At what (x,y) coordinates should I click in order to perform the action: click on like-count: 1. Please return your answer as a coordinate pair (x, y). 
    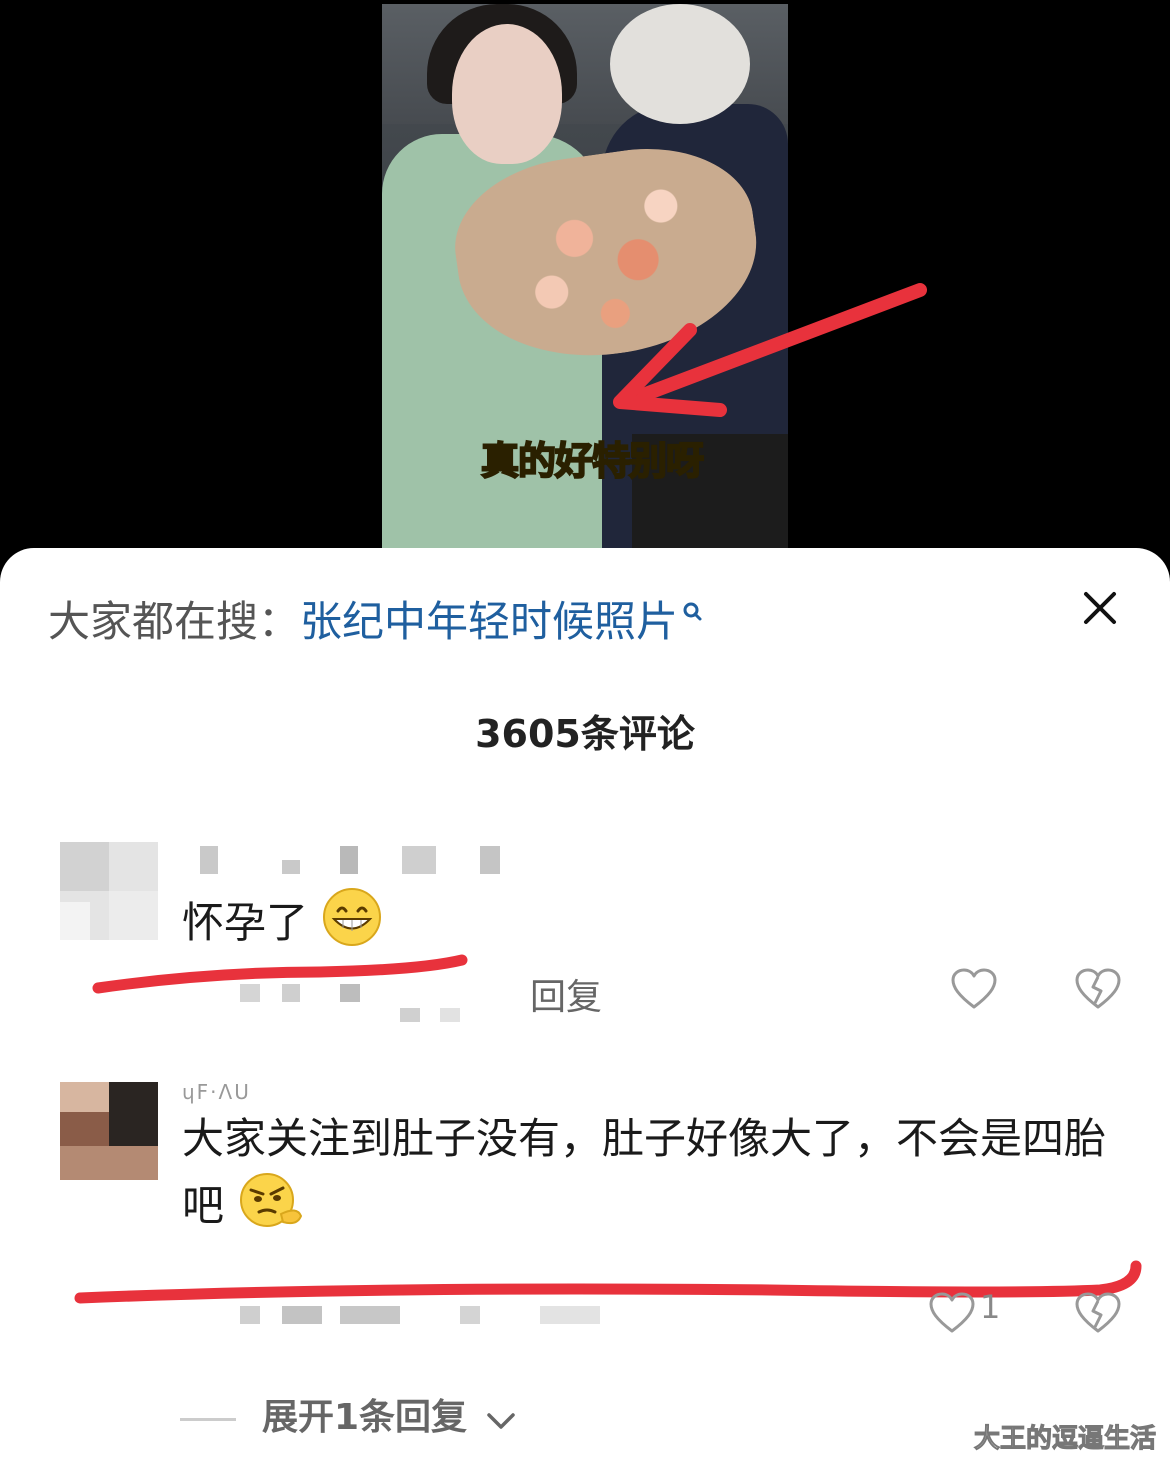
    Looking at the image, I should click on (990, 1307).